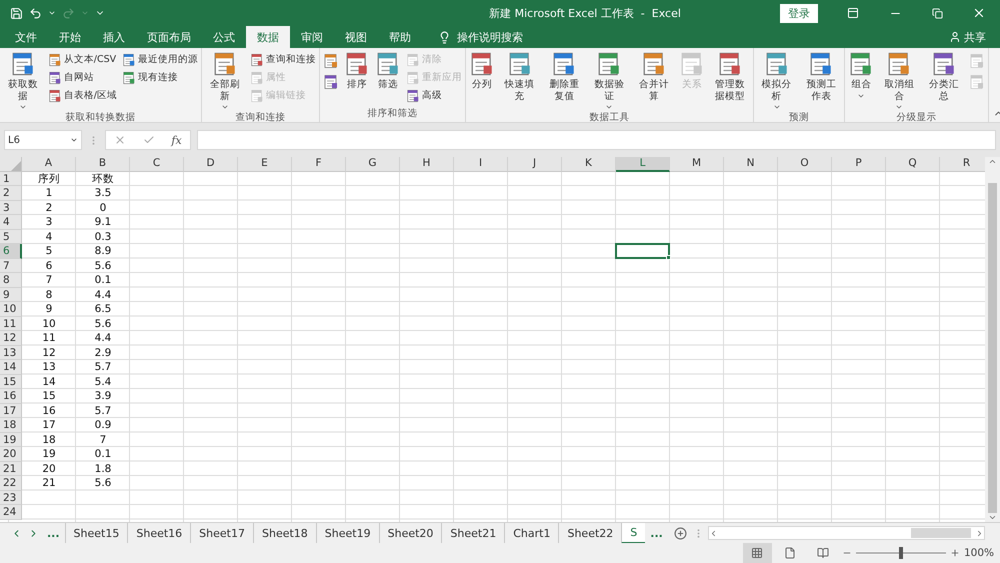  Describe the element at coordinates (52, 13) in the screenshot. I see `caret-icon` at that location.